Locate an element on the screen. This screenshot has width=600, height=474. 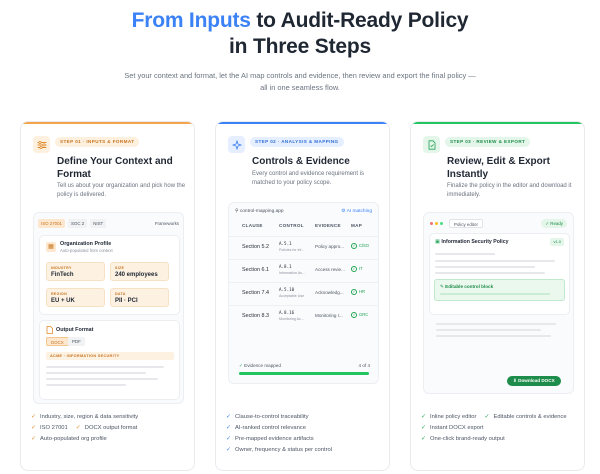
feature-item: ✓ Pre-mapped evidence artifacts is located at coordinates (270, 439).